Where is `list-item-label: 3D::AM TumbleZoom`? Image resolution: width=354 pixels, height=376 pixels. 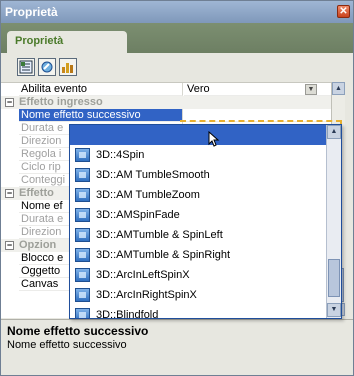 list-item-label: 3D::AM TumbleZoom is located at coordinates (148, 195).